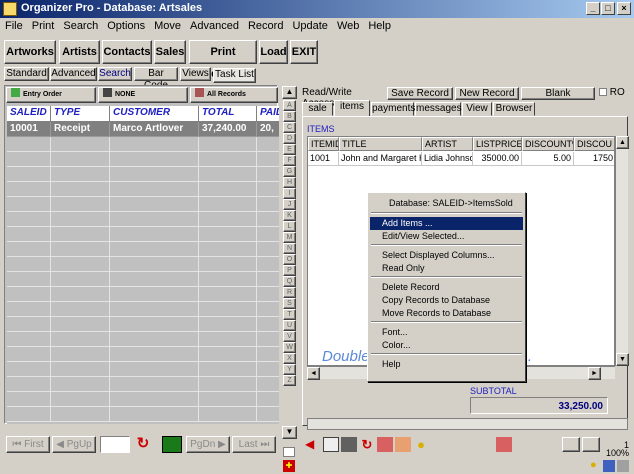 The width and height of the screenshot is (634, 474). What do you see at coordinates (268, 129) in the screenshot?
I see `cell-paid: 20,` at bounding box center [268, 129].